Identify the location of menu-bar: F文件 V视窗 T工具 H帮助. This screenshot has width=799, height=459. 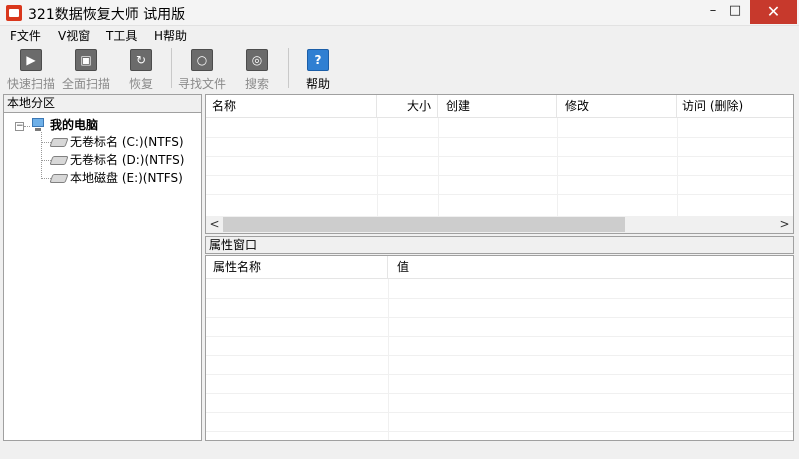
(399, 35).